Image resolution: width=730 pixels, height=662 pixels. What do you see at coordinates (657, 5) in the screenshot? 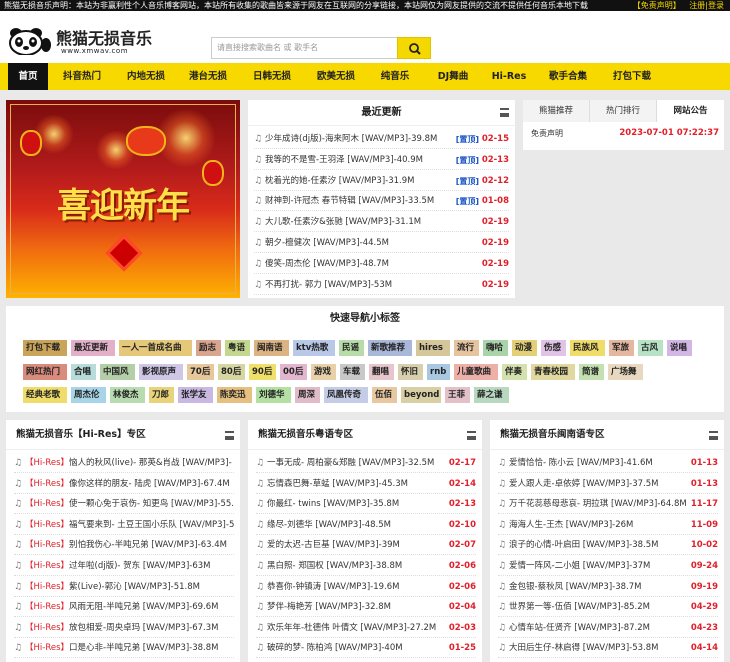
I see `disclaimer-link: 【免责声明】` at bounding box center [657, 5].